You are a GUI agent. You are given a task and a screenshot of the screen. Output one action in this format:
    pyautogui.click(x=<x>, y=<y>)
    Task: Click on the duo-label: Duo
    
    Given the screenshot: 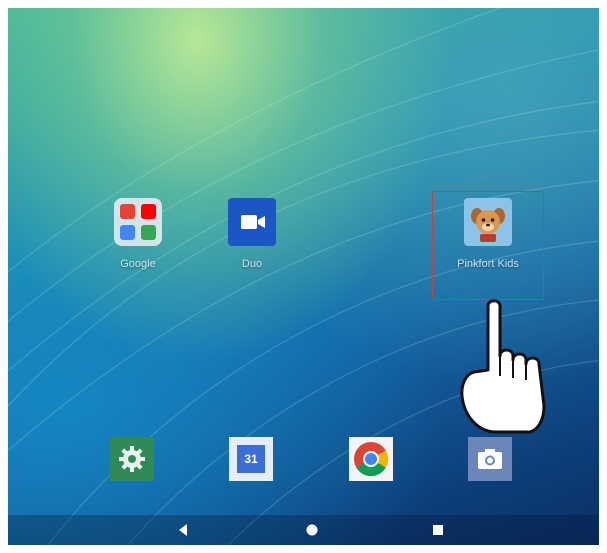 What is the action you would take?
    pyautogui.click(x=252, y=264)
    